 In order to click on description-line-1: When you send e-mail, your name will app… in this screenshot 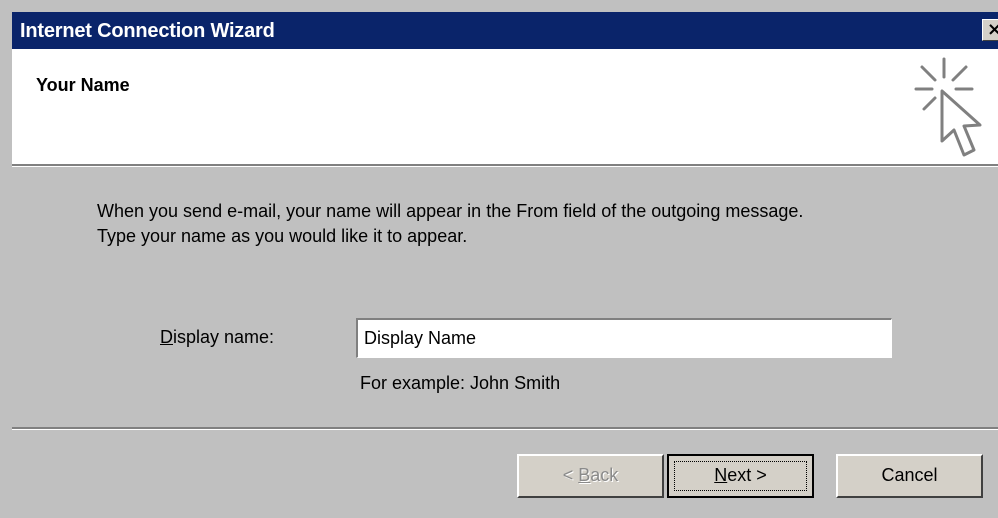, I will do `click(450, 211)`.